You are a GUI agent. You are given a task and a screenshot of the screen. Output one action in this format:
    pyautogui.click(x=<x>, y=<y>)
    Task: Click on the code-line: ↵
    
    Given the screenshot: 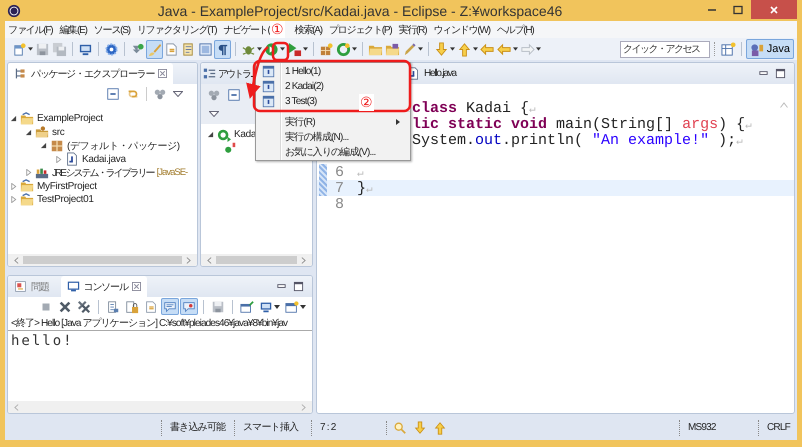 What is the action you would take?
    pyautogui.click(x=360, y=173)
    